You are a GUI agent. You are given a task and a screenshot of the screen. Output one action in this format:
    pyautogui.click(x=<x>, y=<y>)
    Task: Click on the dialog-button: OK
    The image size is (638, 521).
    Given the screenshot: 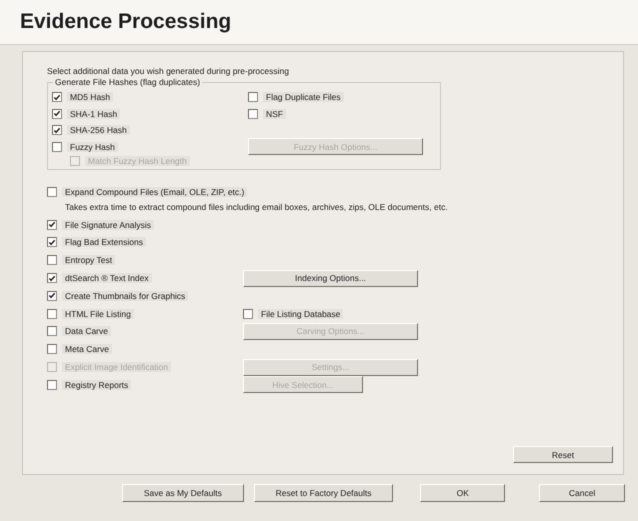 What is the action you would take?
    pyautogui.click(x=463, y=493)
    